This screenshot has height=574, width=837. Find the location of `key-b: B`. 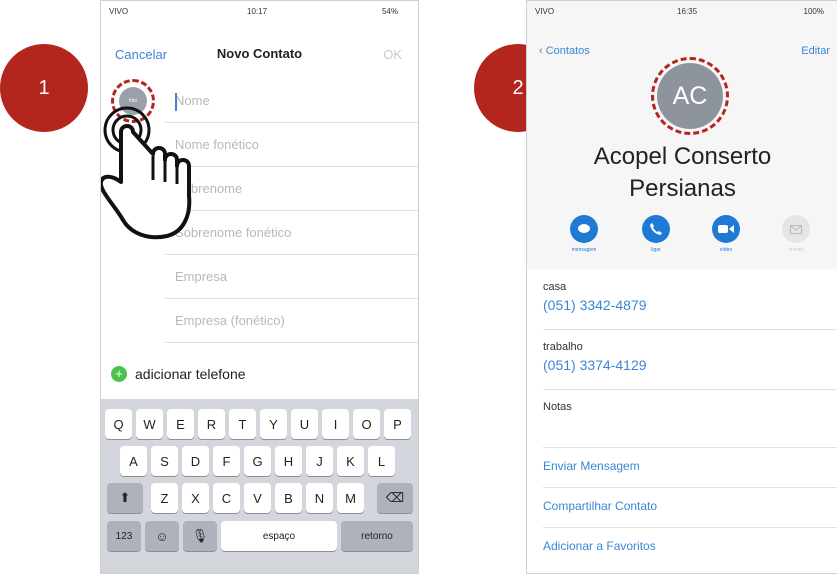

key-b: B is located at coordinates (288, 498).